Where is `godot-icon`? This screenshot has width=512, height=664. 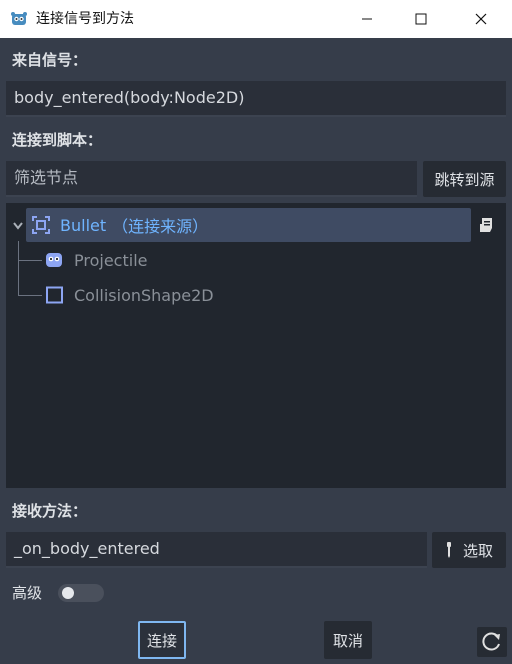
godot-icon is located at coordinates (19, 18).